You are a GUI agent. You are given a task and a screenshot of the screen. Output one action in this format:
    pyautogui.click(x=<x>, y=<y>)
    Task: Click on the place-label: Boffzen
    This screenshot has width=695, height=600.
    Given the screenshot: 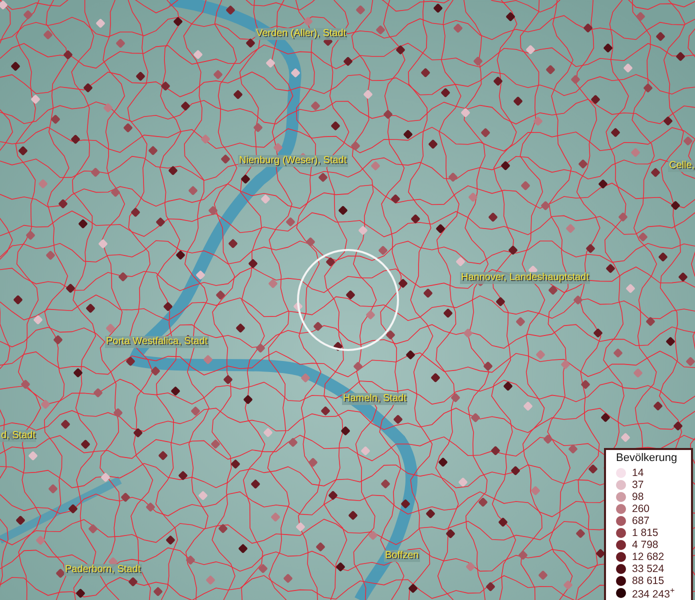 What is the action you would take?
    pyautogui.click(x=402, y=556)
    